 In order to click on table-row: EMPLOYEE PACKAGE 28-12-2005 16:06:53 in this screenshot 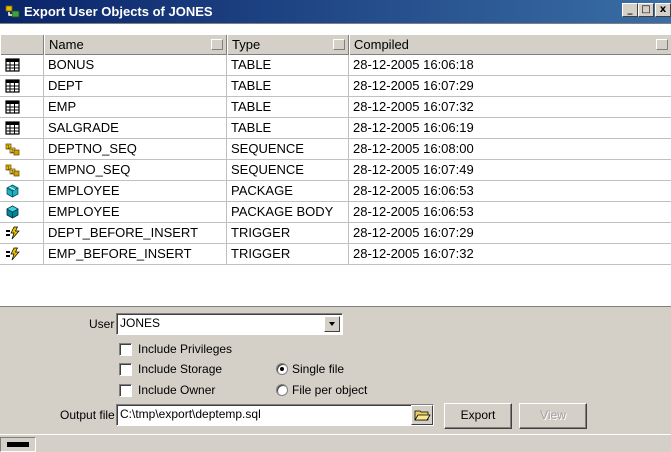, I will do `click(335, 191)`.